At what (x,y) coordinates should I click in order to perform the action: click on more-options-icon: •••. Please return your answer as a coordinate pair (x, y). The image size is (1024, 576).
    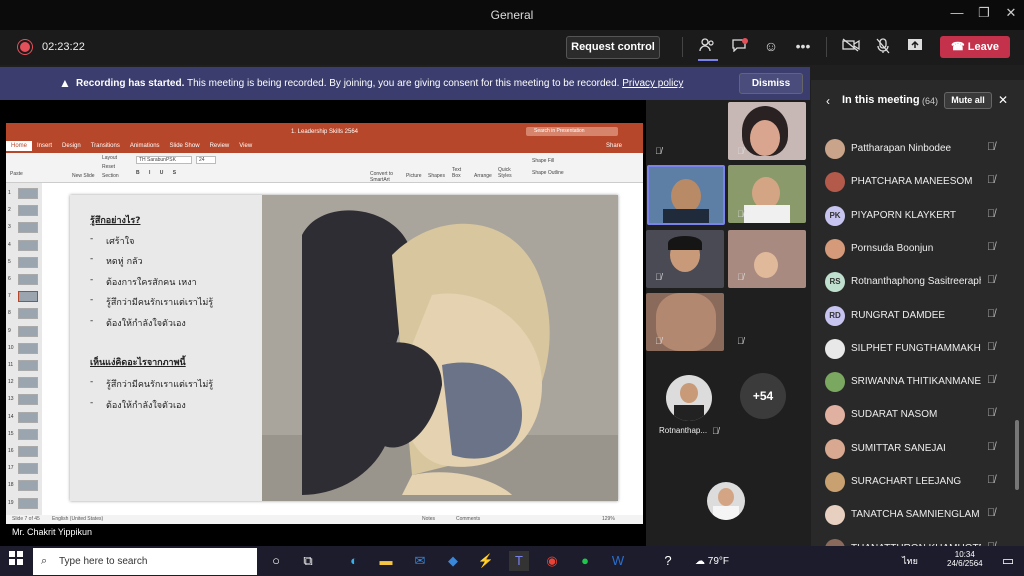
    Looking at the image, I should click on (803, 48).